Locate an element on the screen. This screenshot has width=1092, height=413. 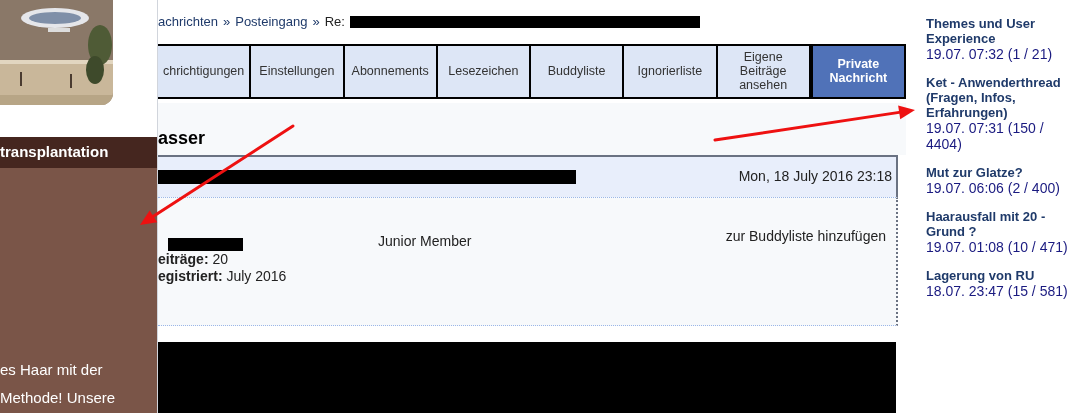
nav-tab: Eigene Beiträge ansehen is located at coordinates (764, 71).